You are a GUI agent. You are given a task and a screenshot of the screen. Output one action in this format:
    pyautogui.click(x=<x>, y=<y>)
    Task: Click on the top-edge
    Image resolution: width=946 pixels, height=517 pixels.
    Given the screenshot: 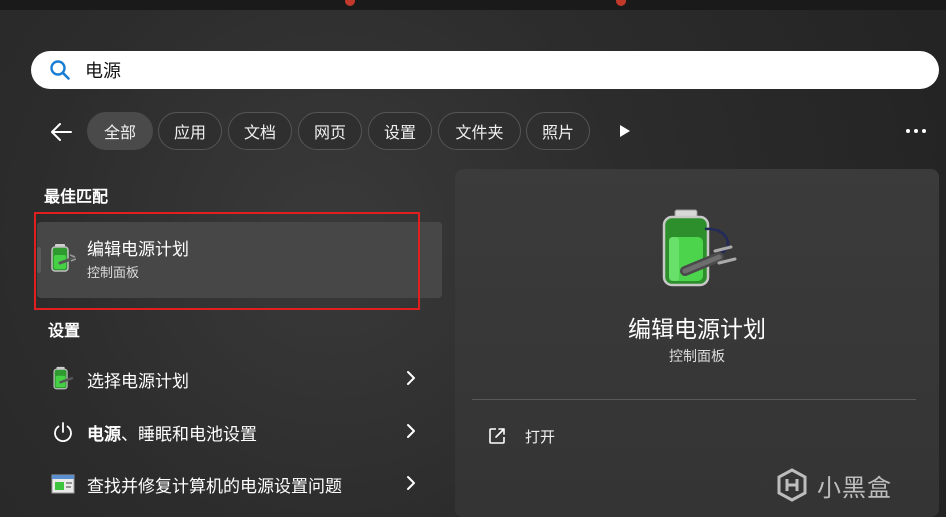 What is the action you would take?
    pyautogui.click(x=473, y=5)
    